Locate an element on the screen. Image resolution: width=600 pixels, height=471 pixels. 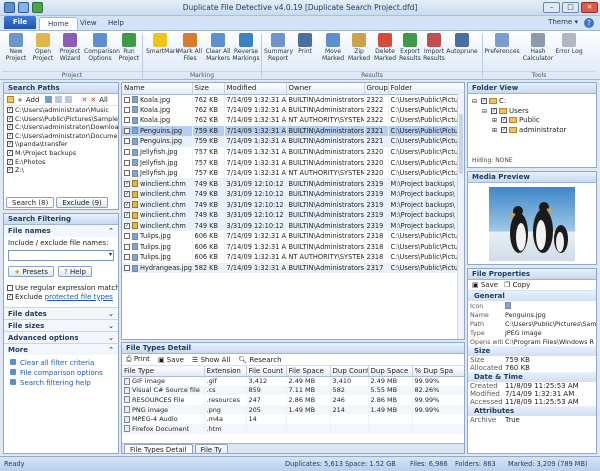
types-column-header: Extension is located at coordinates (225, 371).